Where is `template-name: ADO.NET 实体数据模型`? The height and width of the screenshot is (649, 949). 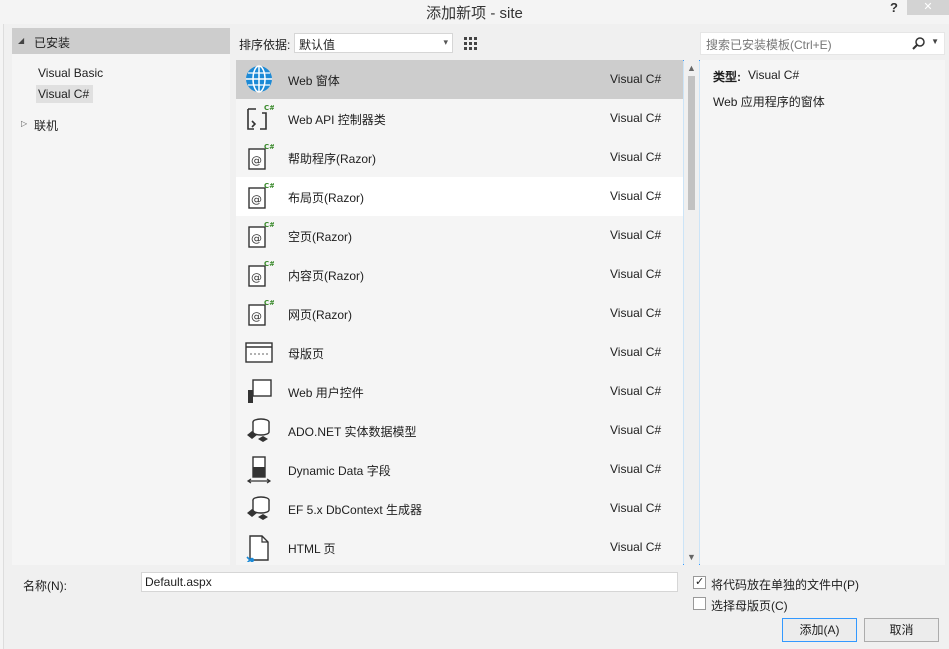 template-name: ADO.NET 实体数据模型 is located at coordinates (352, 432).